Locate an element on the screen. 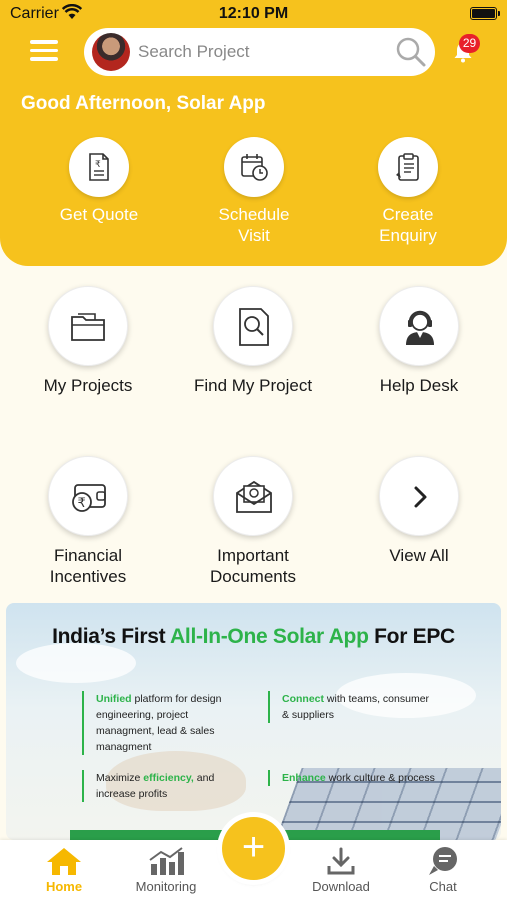 The image size is (507, 900). notification-badge: 29 is located at coordinates (469, 43).